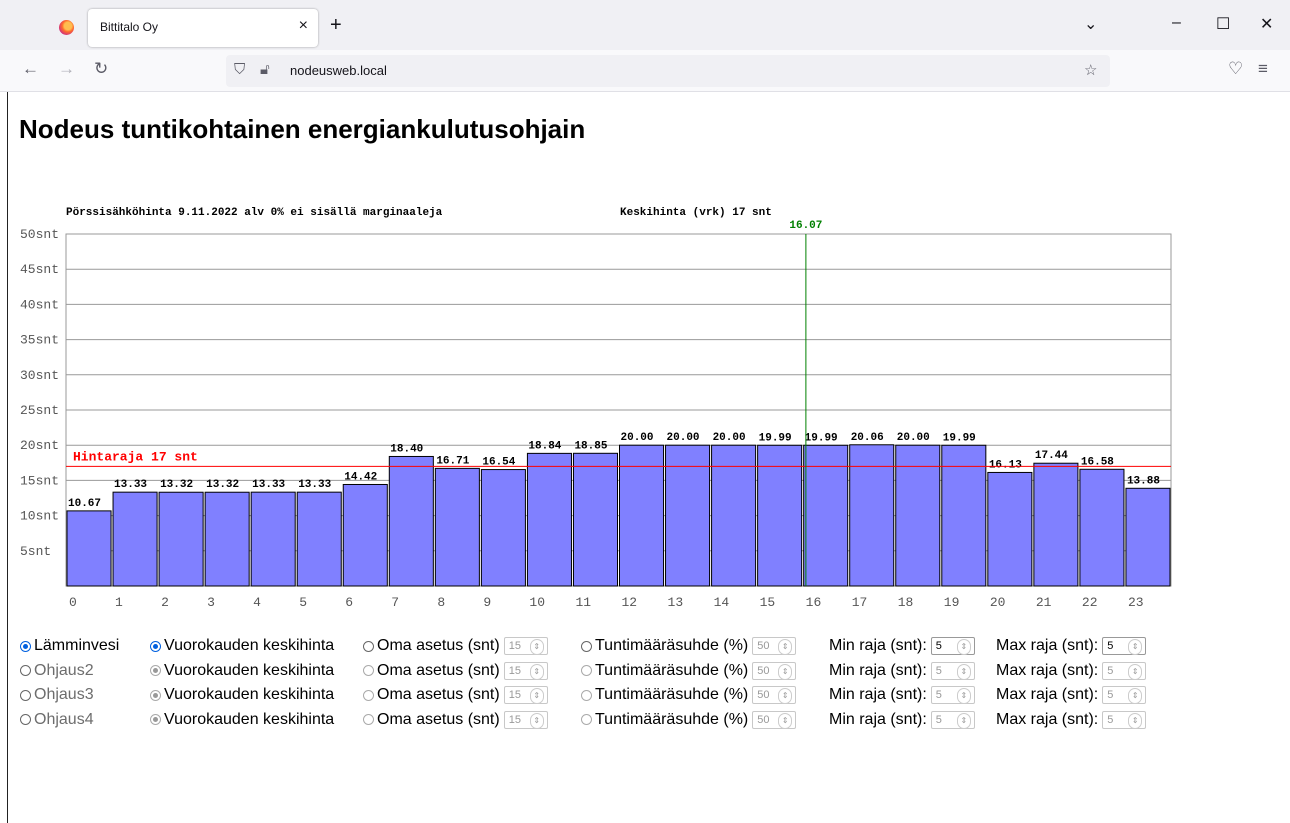  Describe the element at coordinates (1263, 69) in the screenshot. I see `menu-icon: ≡` at that location.